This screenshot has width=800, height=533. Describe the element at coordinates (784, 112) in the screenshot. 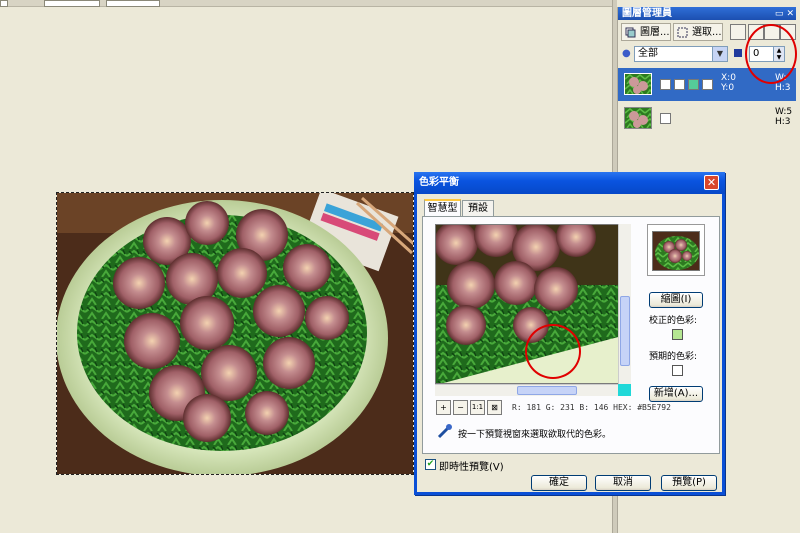

I see `layer-w: W:5` at that location.